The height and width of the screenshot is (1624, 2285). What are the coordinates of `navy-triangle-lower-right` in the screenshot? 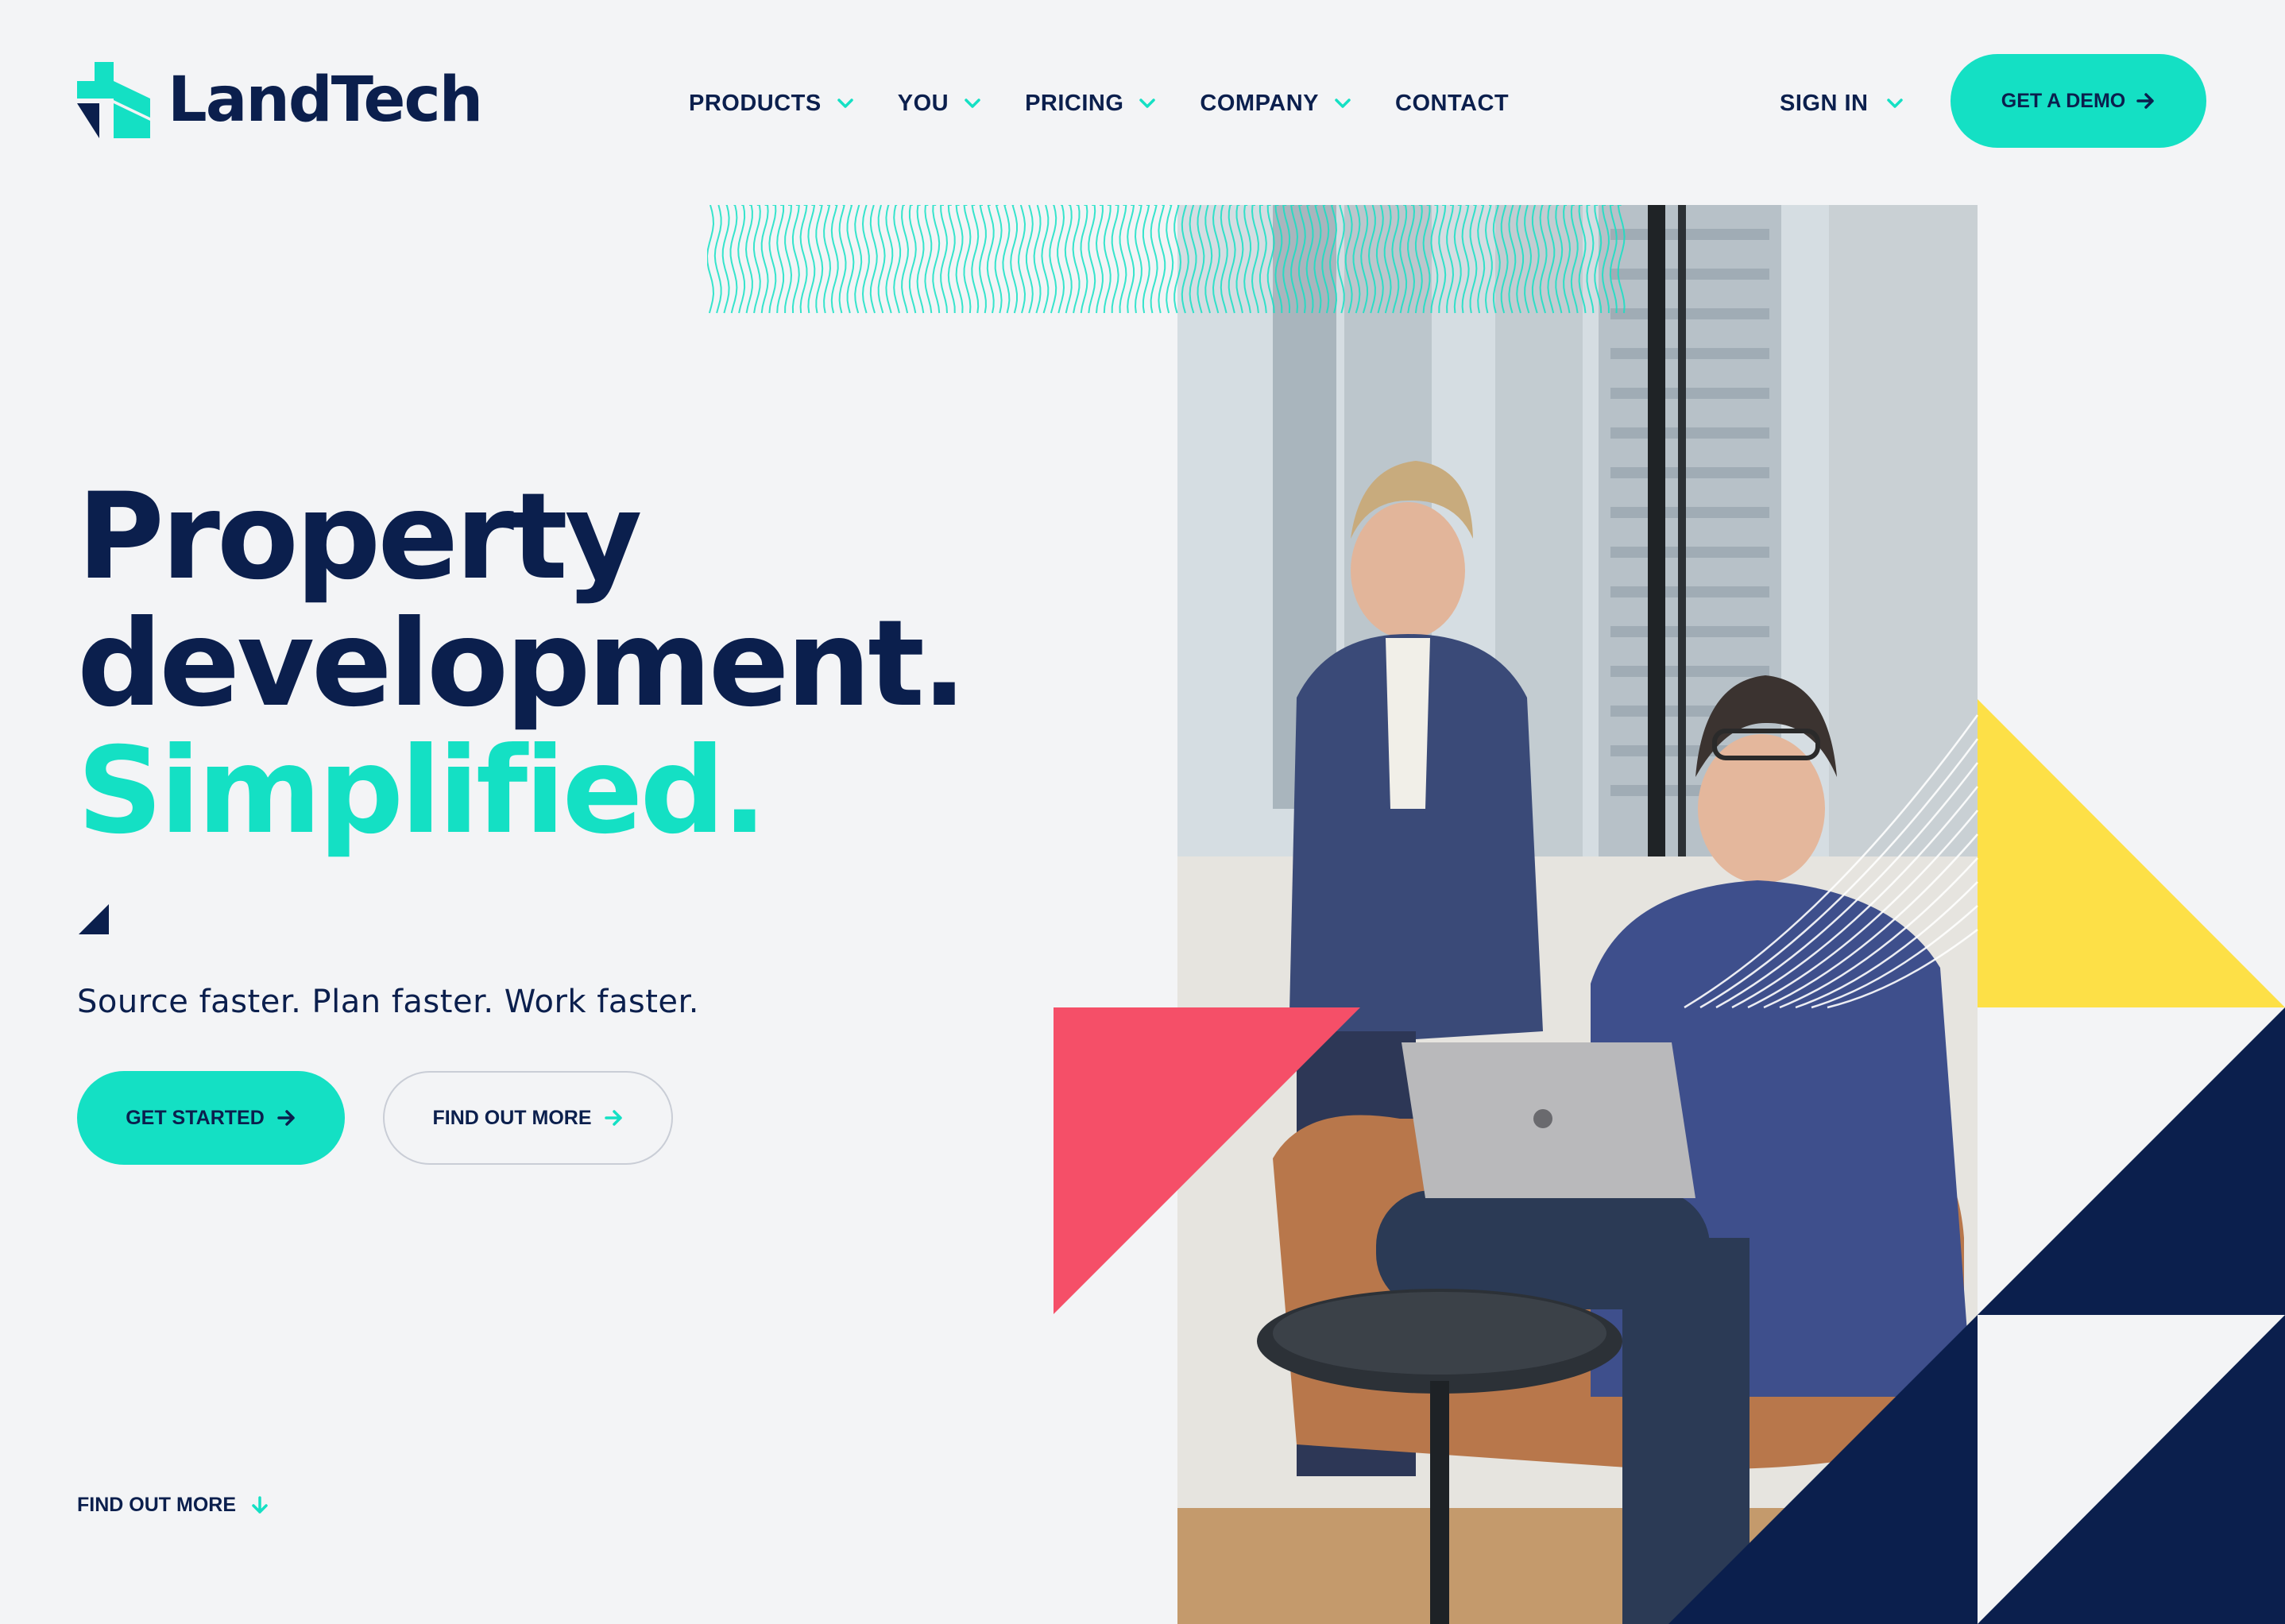 It's located at (2131, 1469).